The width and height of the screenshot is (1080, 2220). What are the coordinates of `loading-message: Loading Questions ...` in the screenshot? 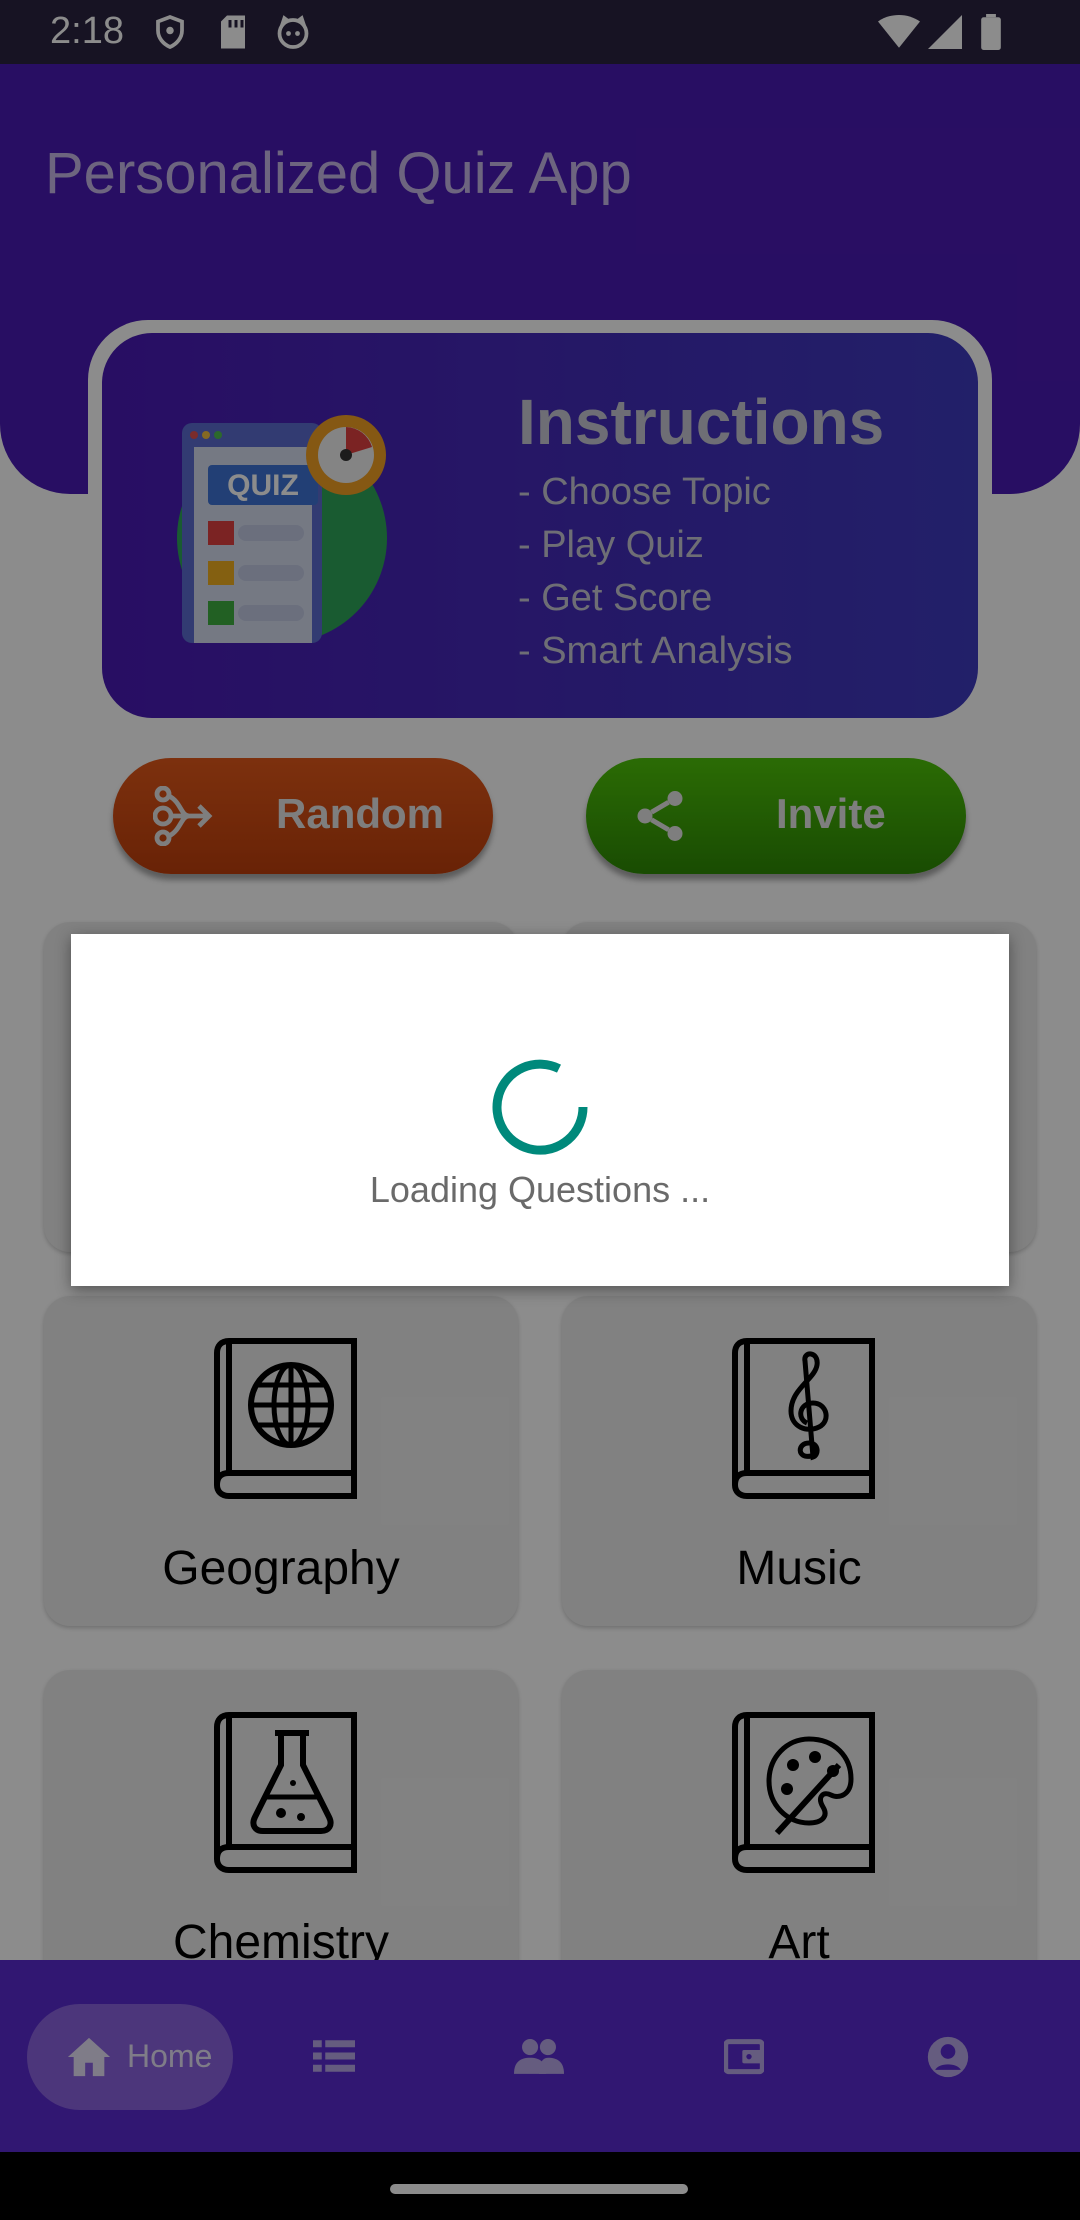 It's located at (540, 1189).